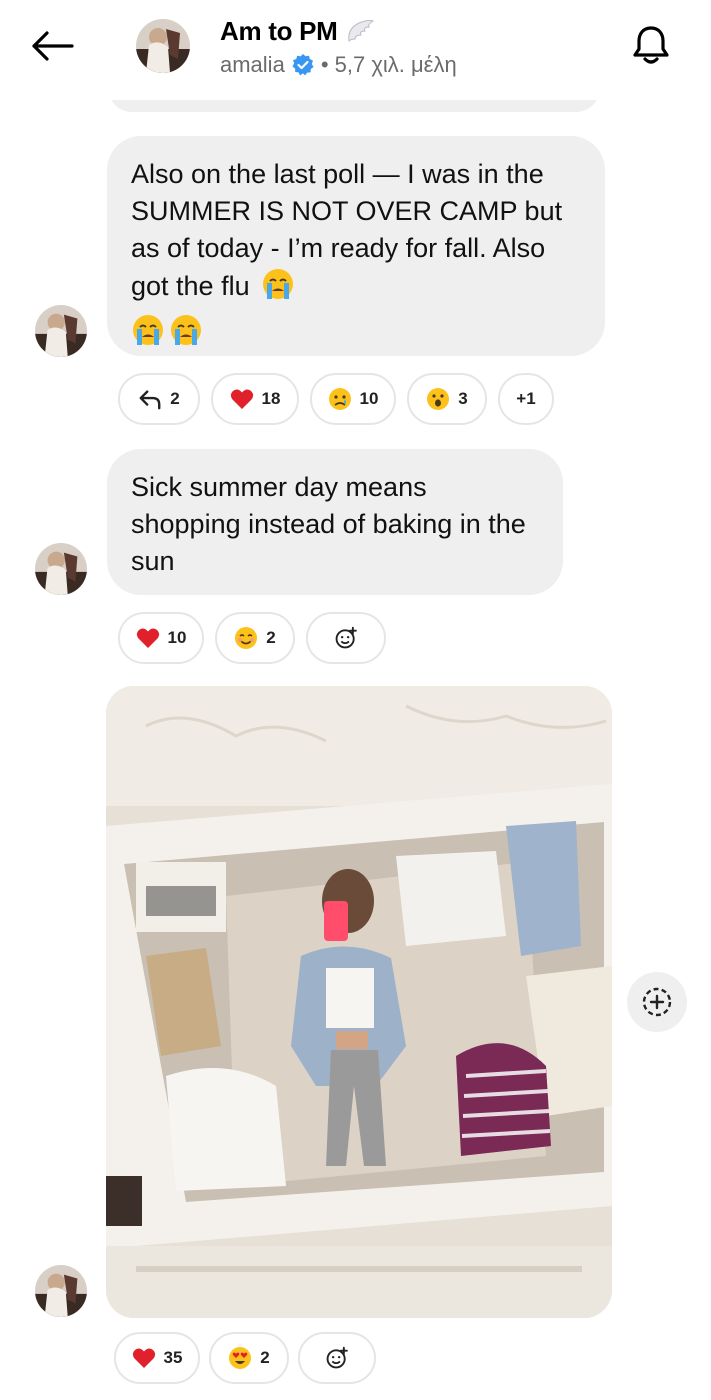 The height and width of the screenshot is (1400, 711). I want to click on reaction-pill-heart-eyes: 2, so click(249, 1358).